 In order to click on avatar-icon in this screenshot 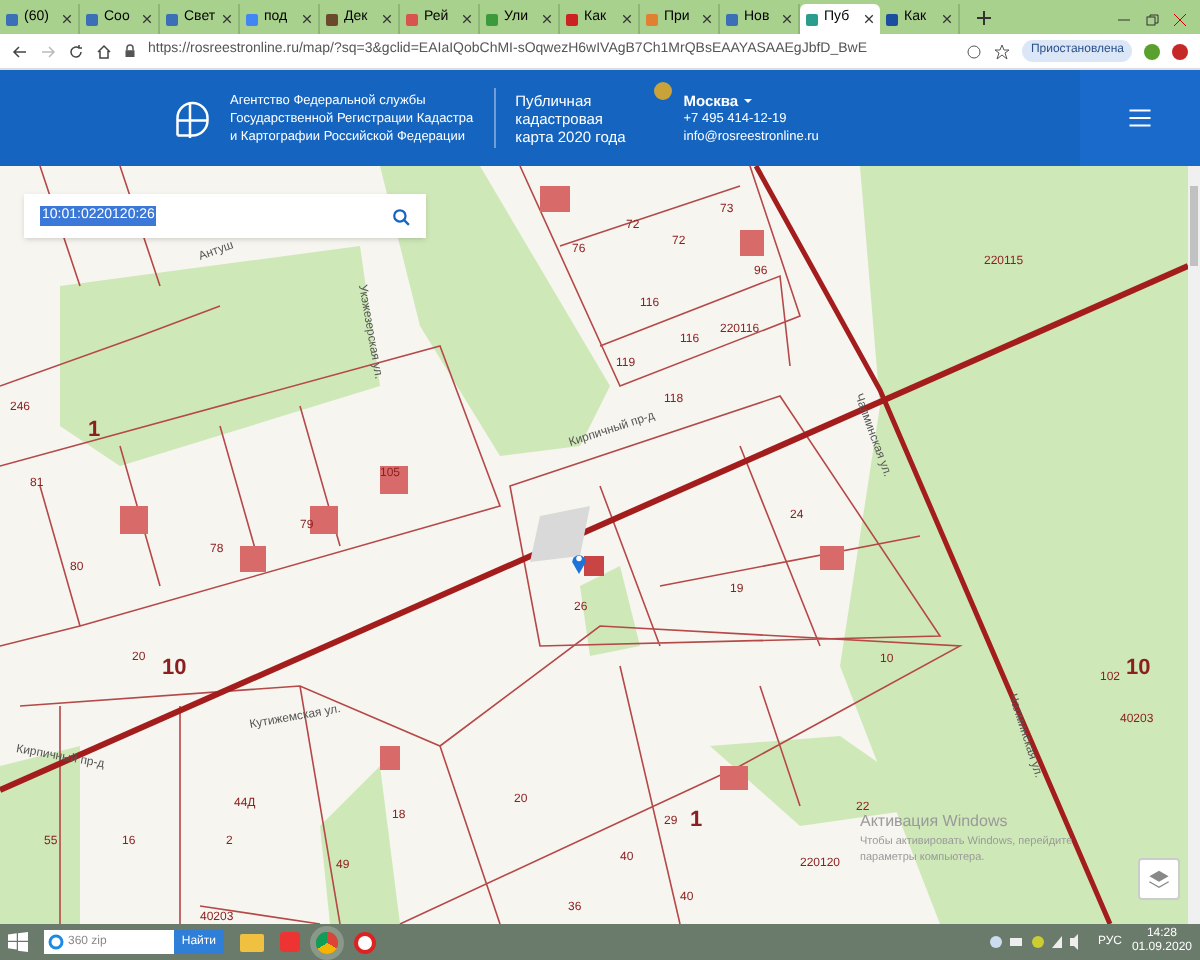, I will do `click(1152, 51)`.